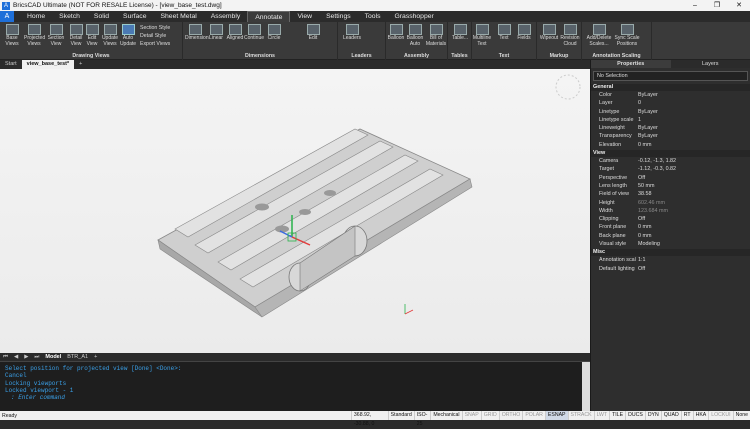 This screenshot has height=429, width=750. What do you see at coordinates (670, 169) in the screenshot?
I see `property-row: Target-1.12, -0.3, 0.82` at bounding box center [670, 169].